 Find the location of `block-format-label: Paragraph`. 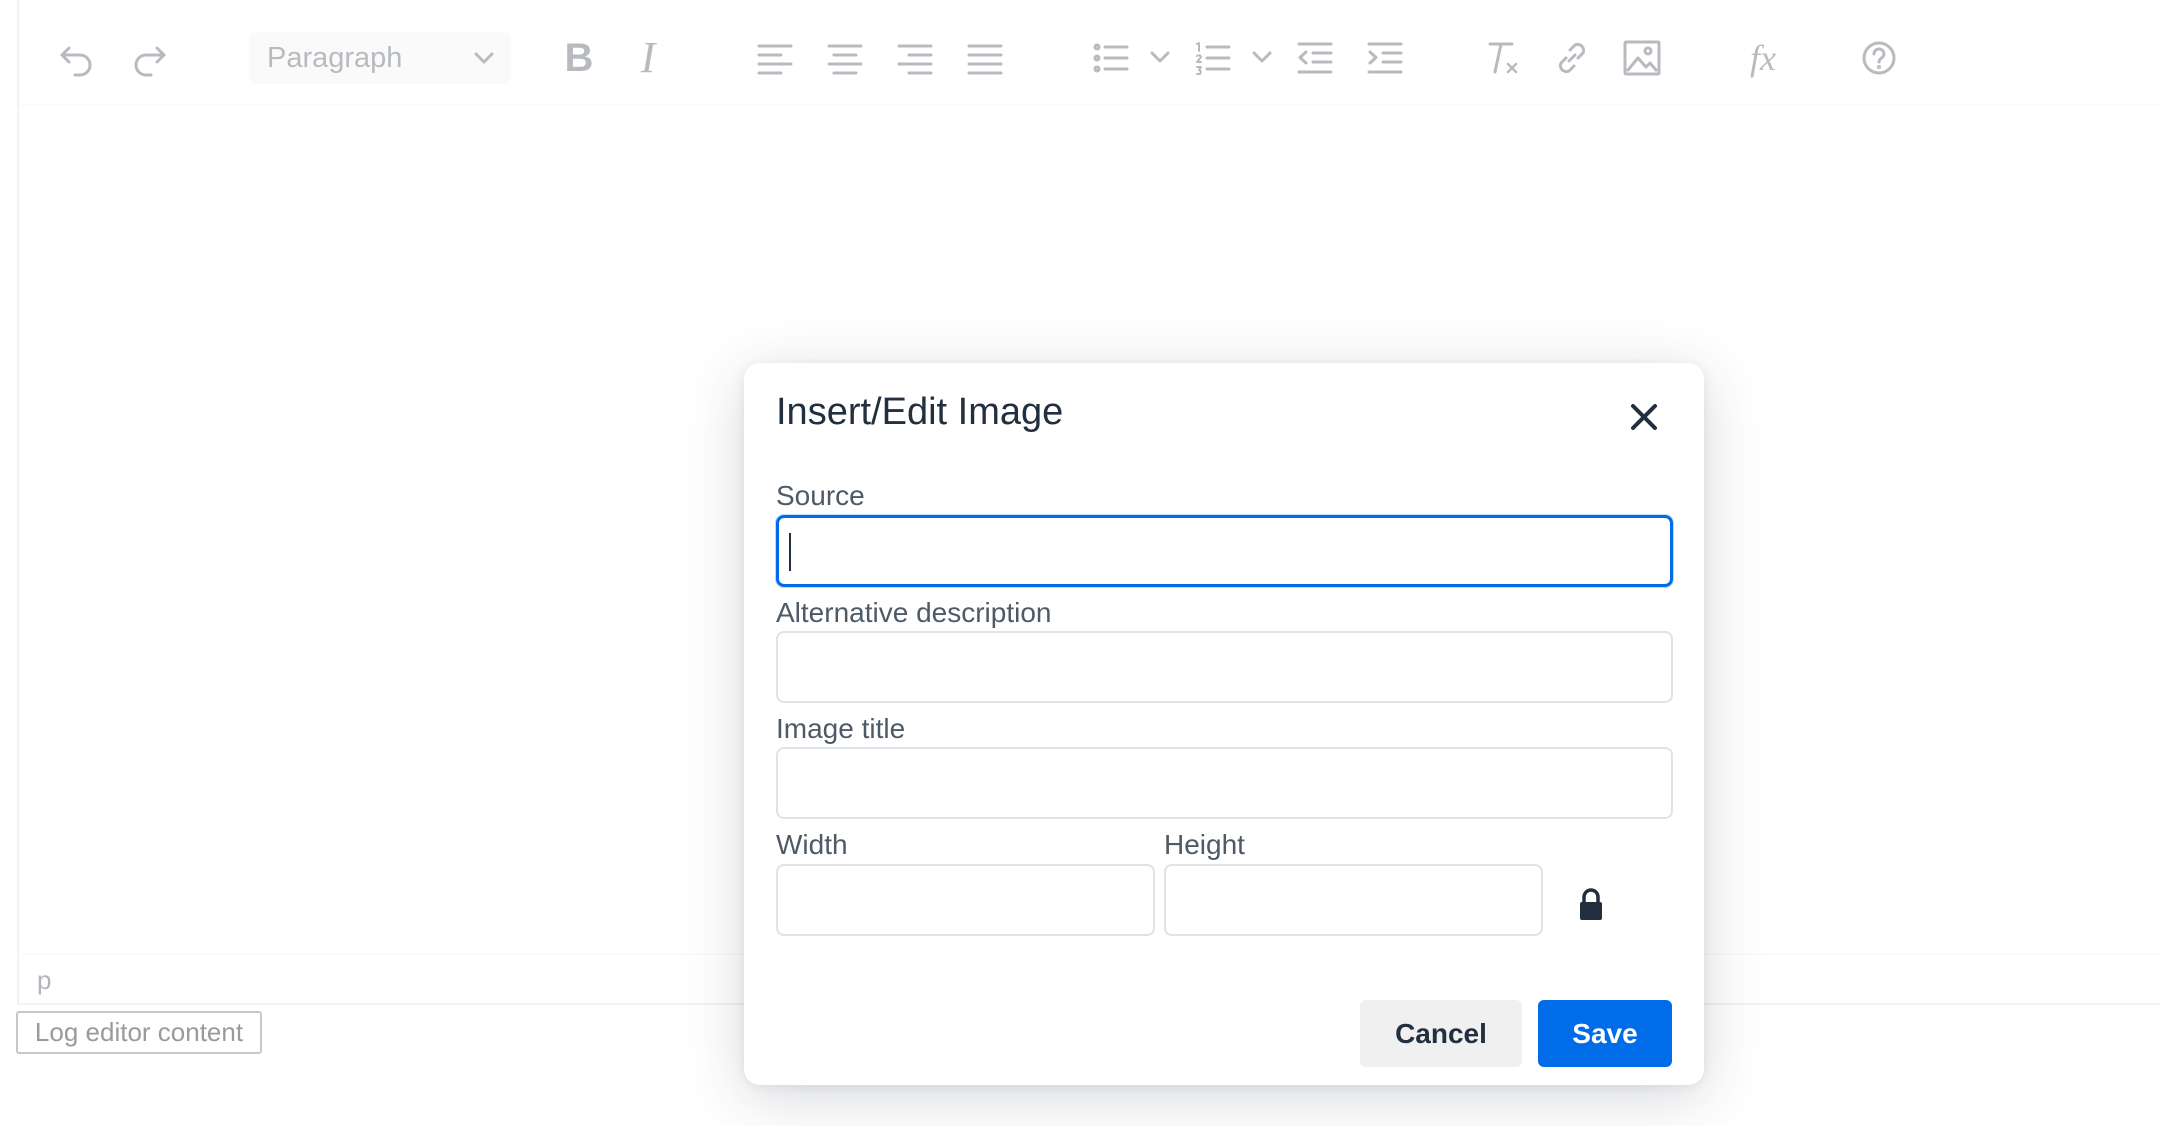

block-format-label: Paragraph is located at coordinates (335, 57).